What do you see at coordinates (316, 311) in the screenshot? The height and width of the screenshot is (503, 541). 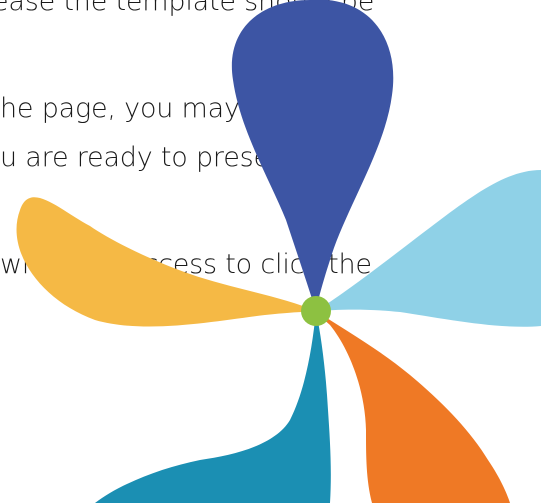 I see `center-dot` at bounding box center [316, 311].